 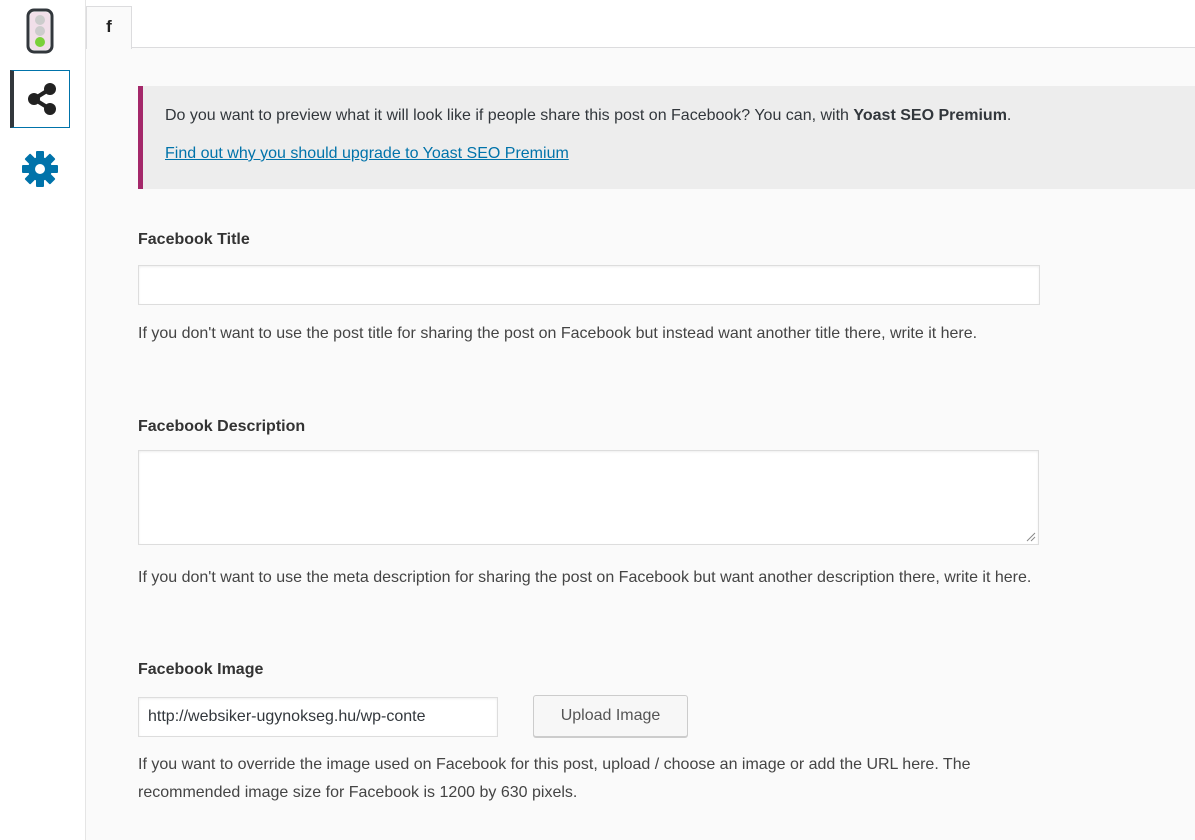 I want to click on facebook-image-label: Facebook Image, so click(x=201, y=669).